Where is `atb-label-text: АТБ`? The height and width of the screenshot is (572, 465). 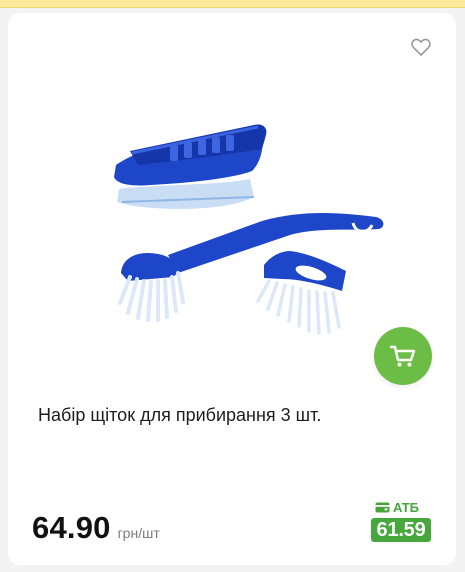 atb-label-text: АТБ is located at coordinates (406, 507).